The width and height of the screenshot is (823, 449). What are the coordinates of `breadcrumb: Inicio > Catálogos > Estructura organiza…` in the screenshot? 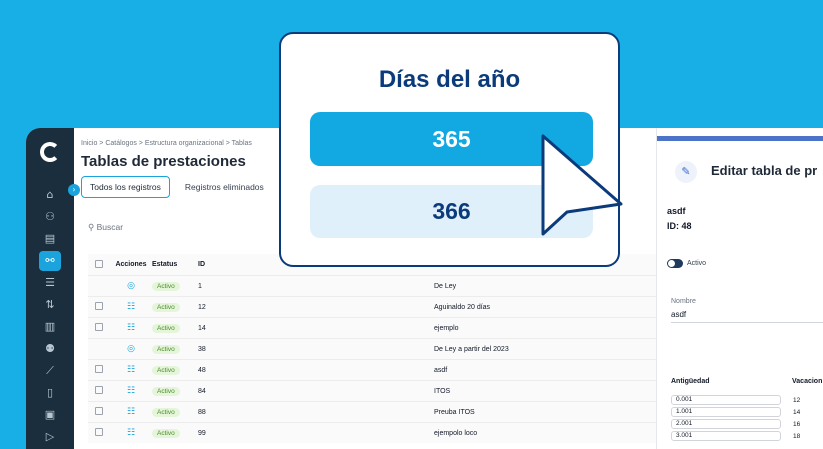 It's located at (166, 143).